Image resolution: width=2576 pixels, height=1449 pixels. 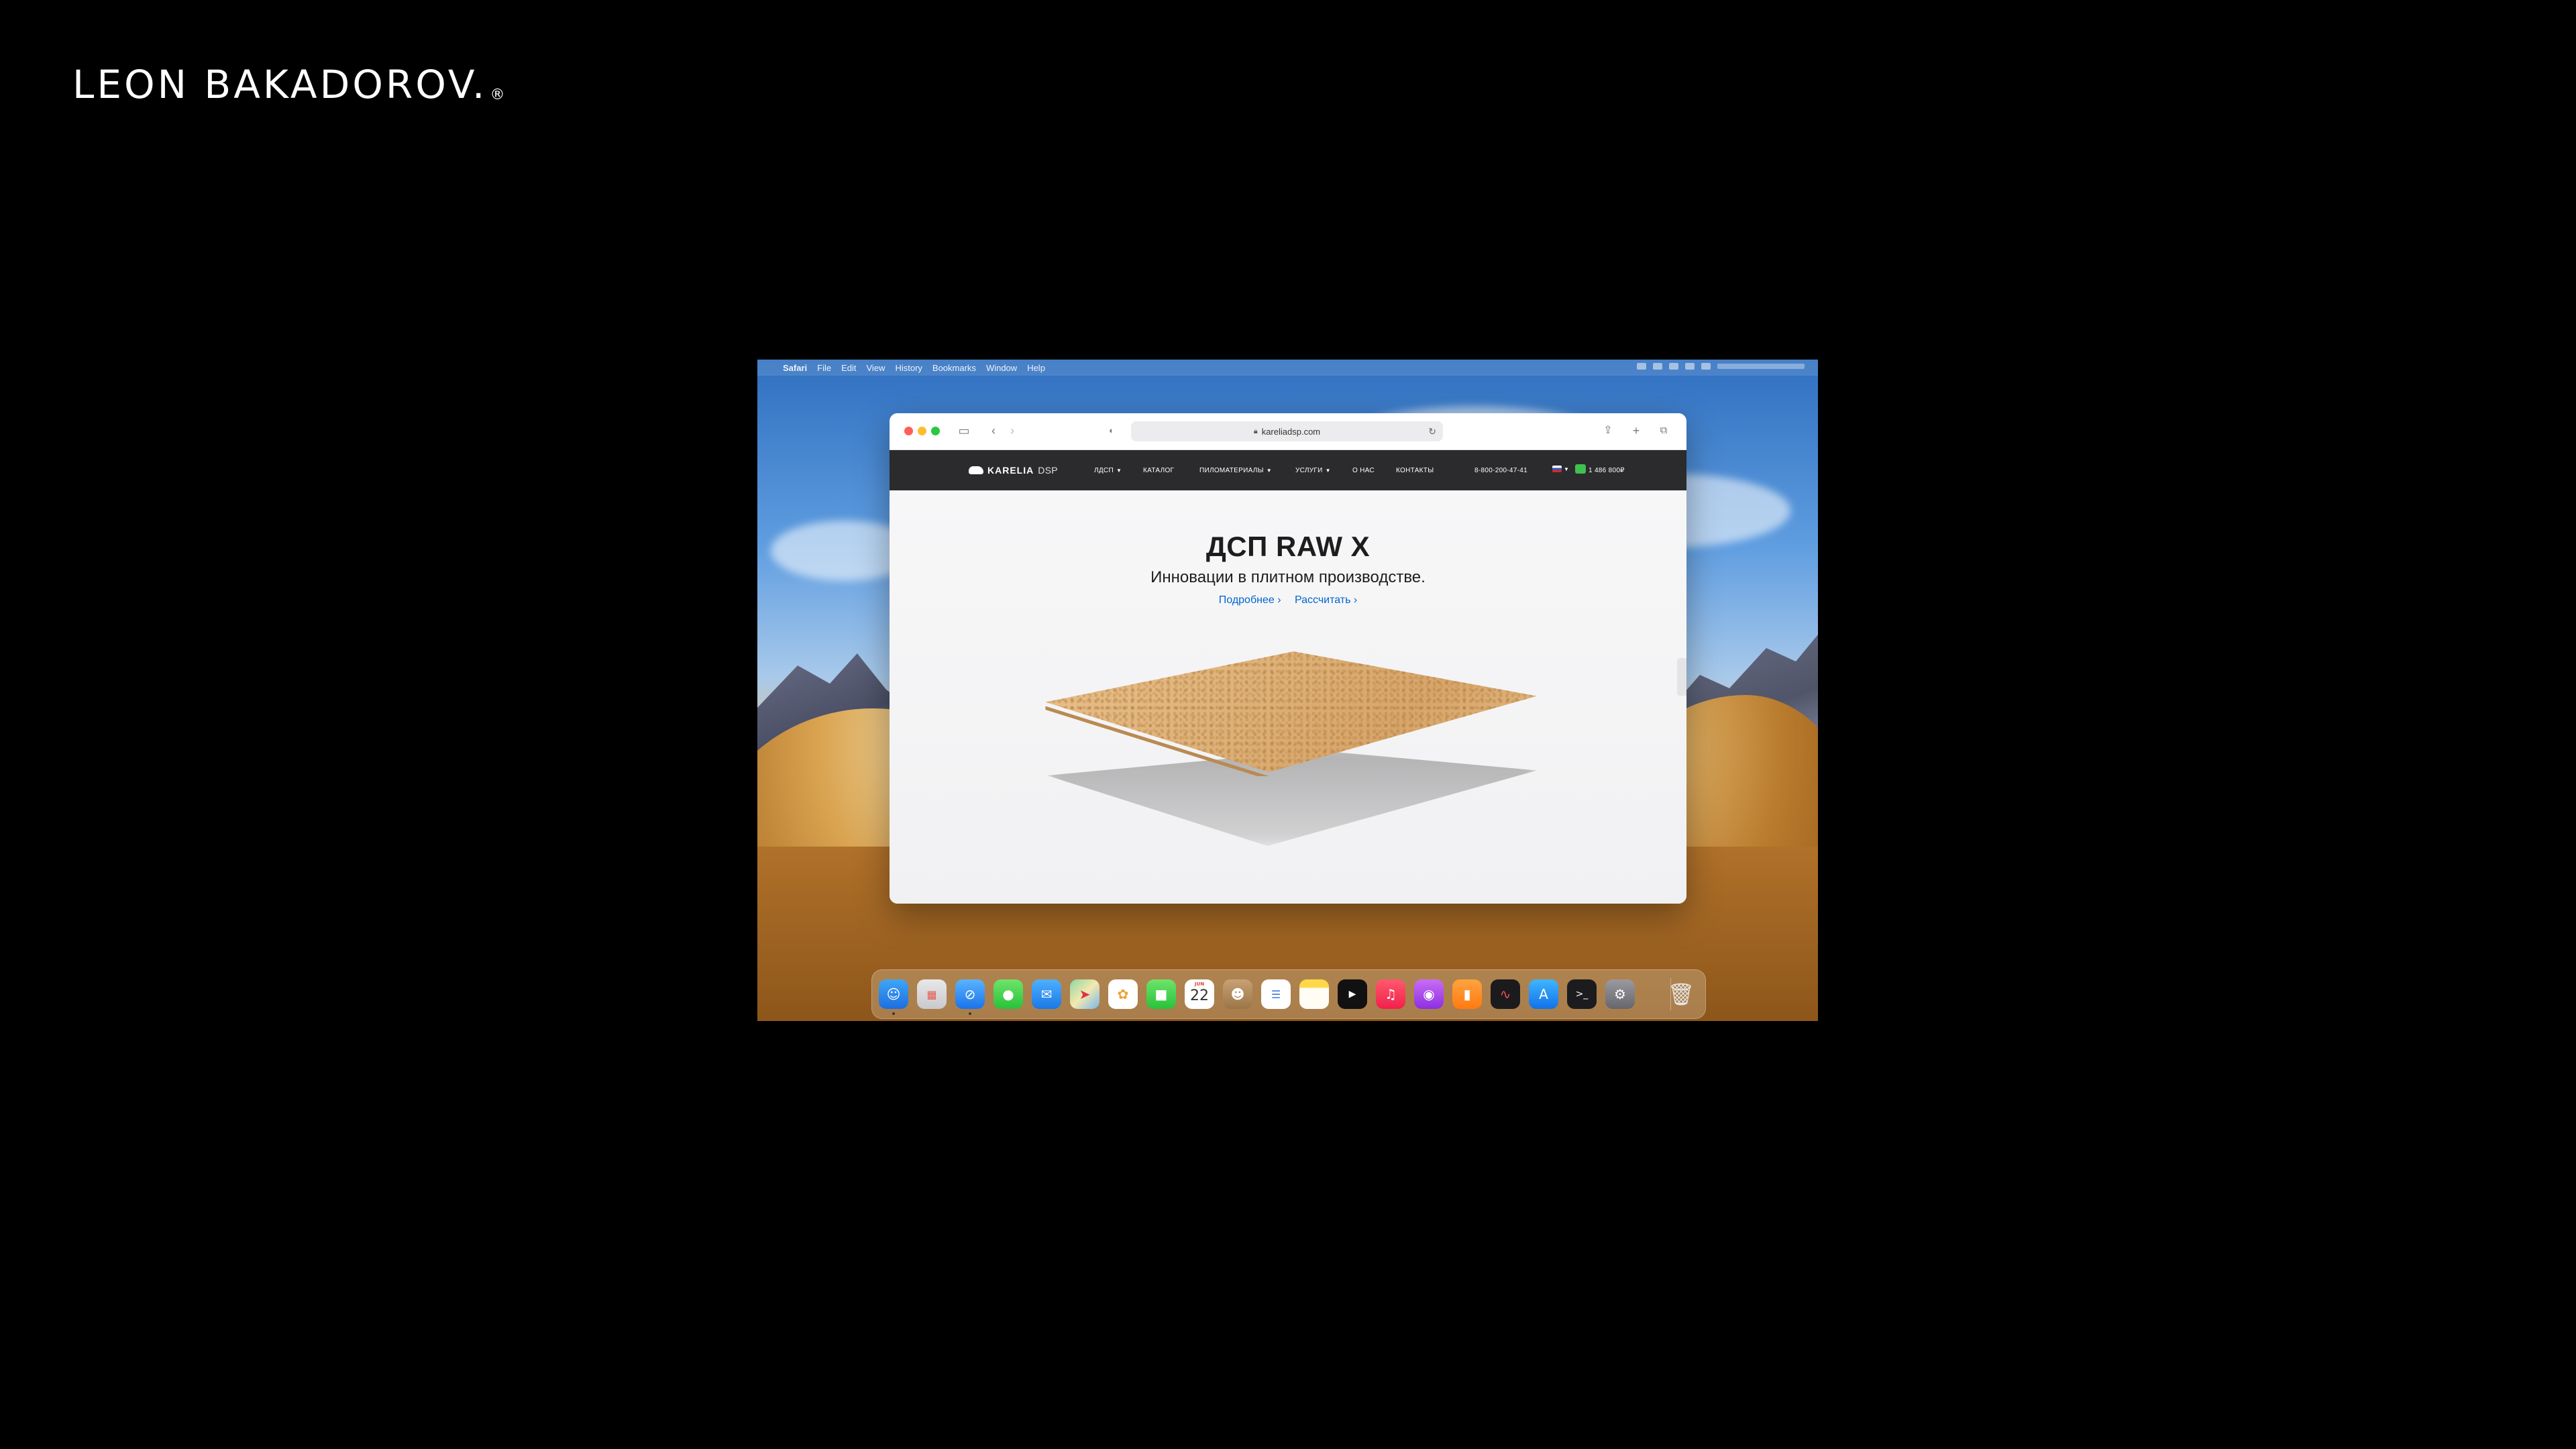 I want to click on nav-label: О НАС, so click(x=1363, y=470).